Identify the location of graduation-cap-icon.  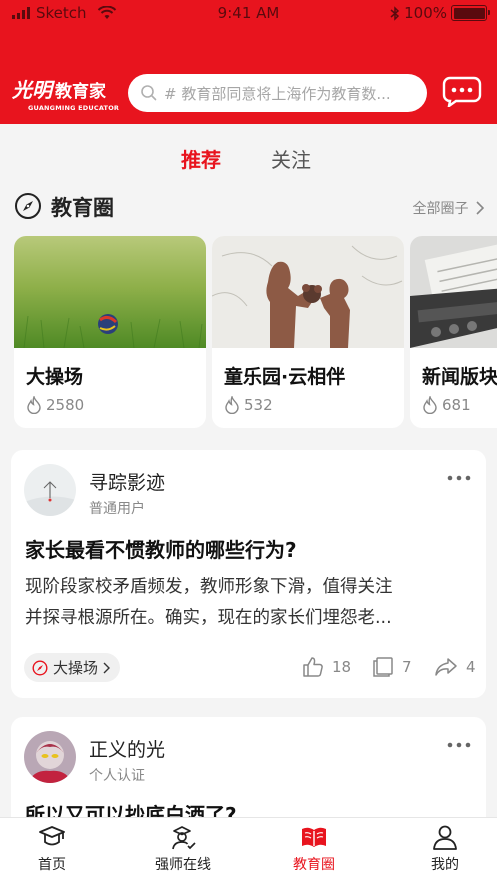
(52, 836).